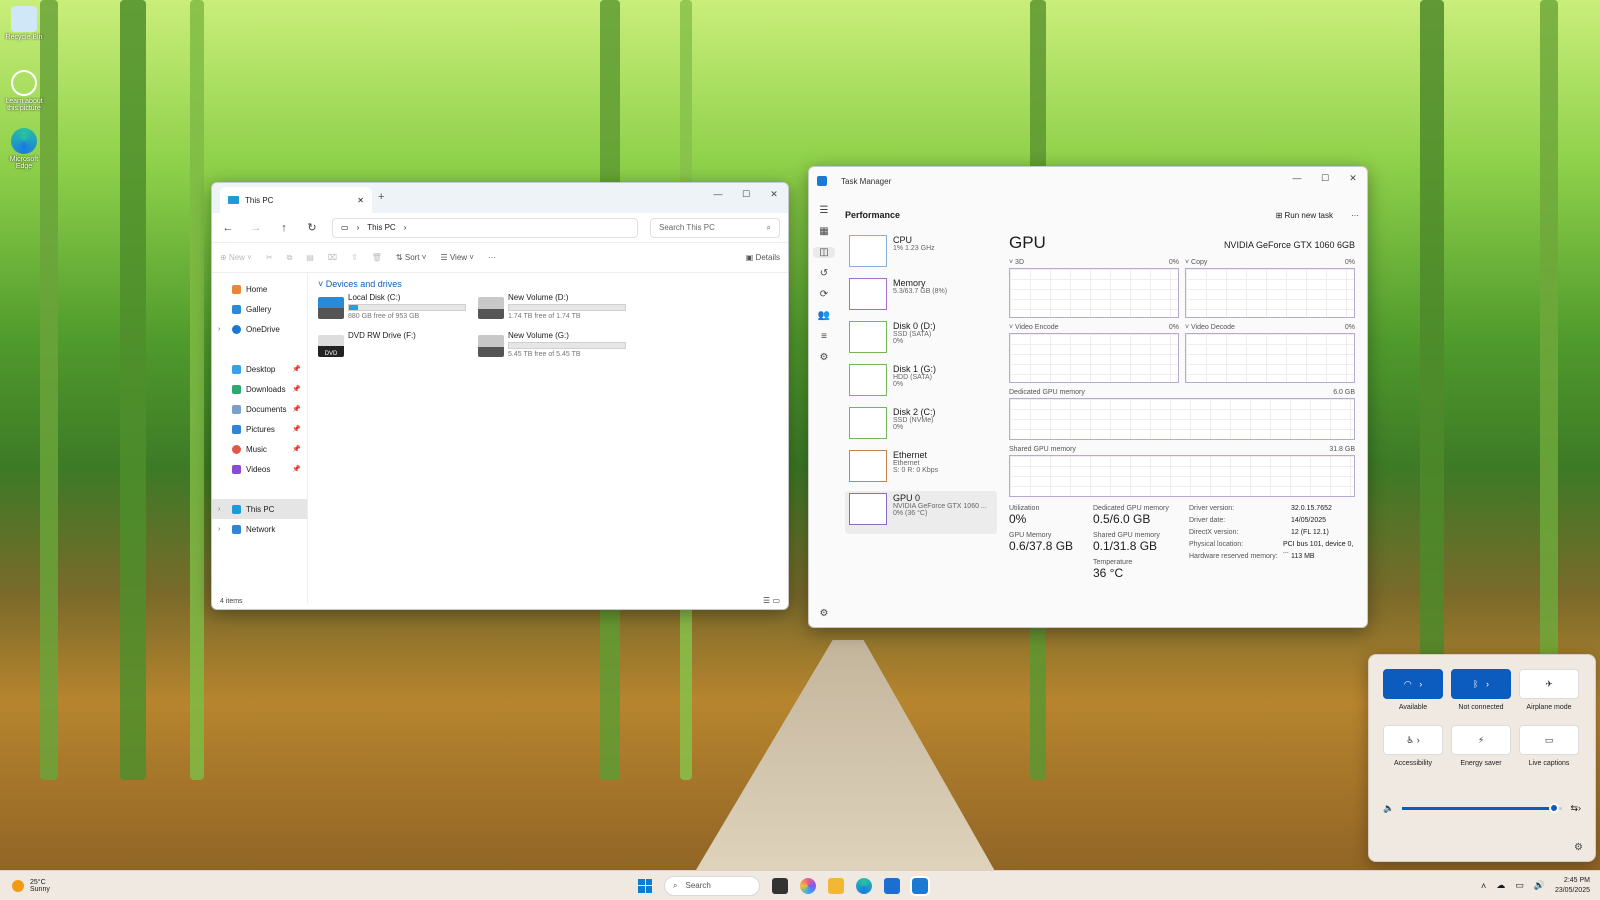  I want to click on breadcrumb: This PC, so click(381, 227).